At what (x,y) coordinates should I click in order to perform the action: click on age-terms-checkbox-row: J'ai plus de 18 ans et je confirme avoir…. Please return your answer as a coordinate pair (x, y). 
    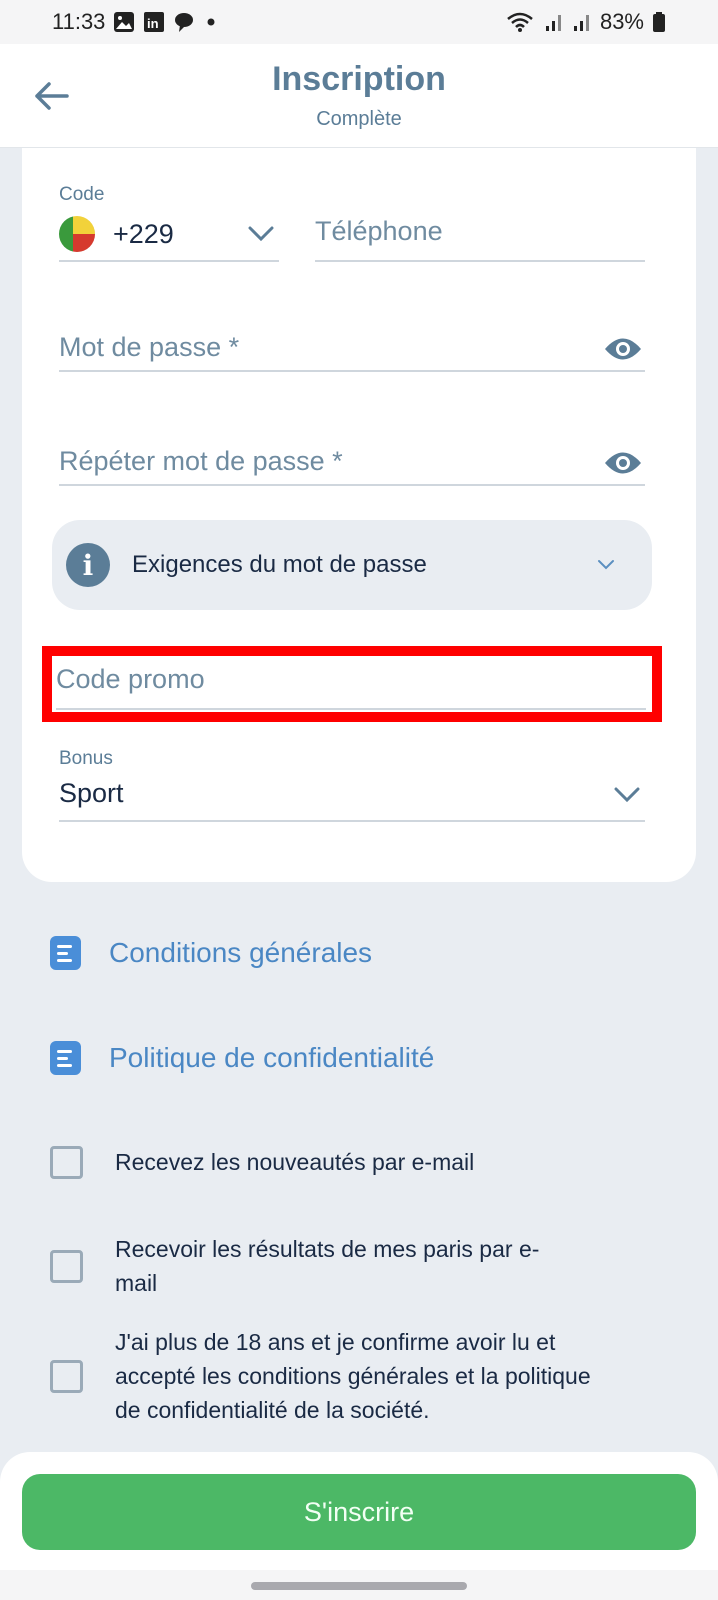
    Looking at the image, I should click on (330, 1376).